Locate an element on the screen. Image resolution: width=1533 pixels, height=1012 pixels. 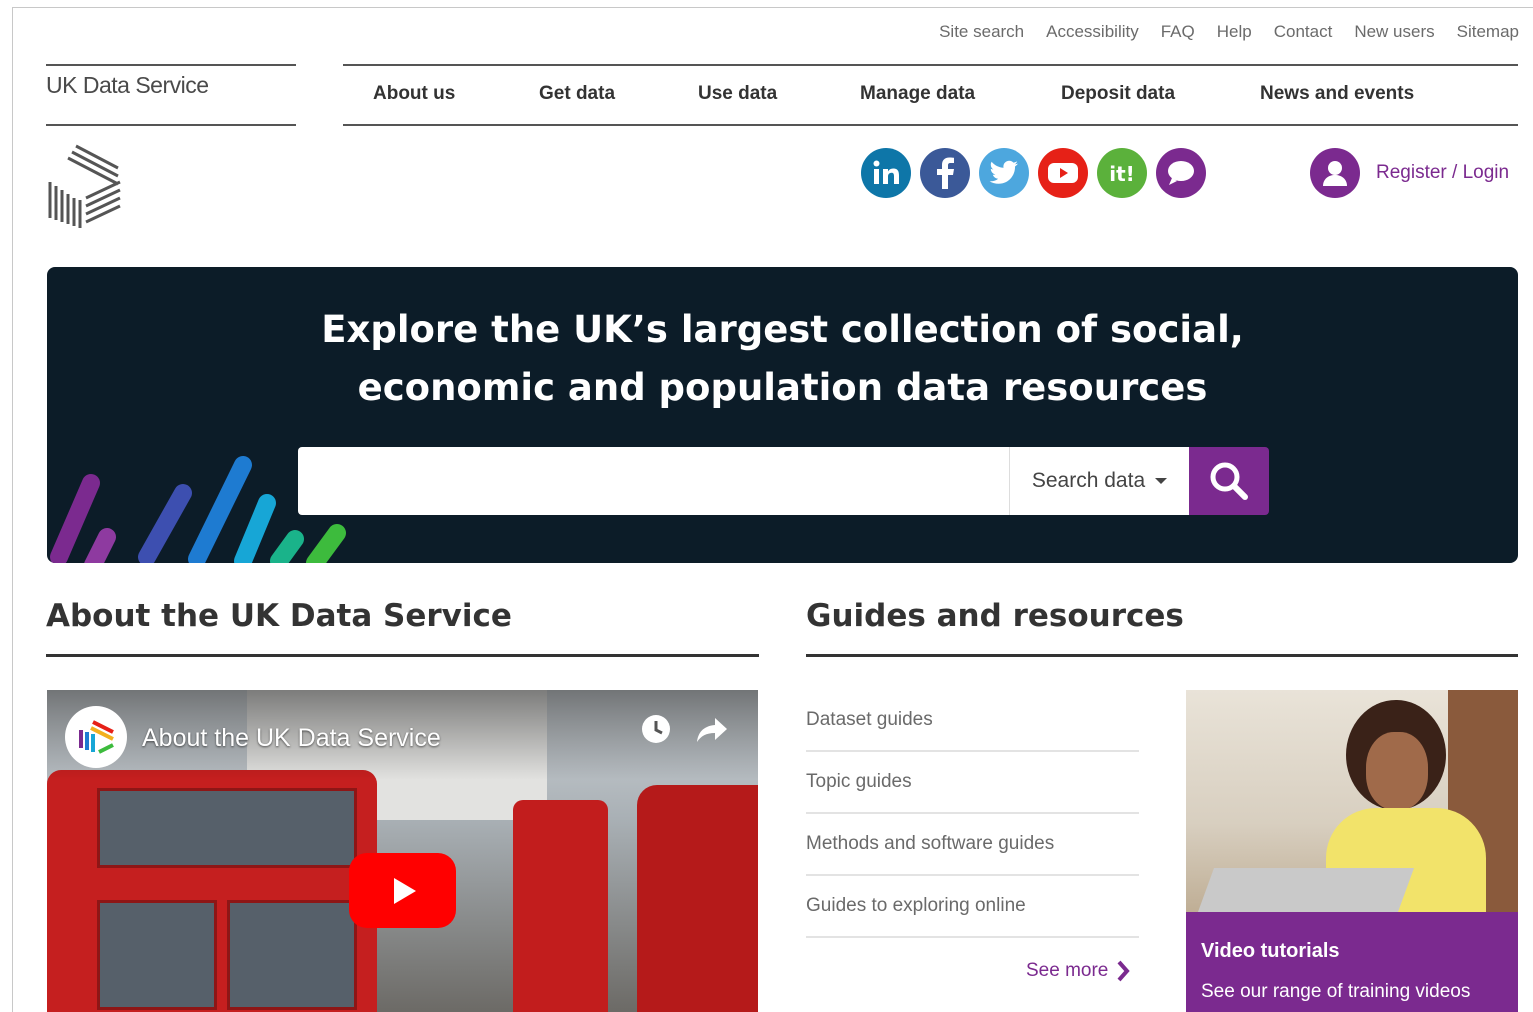
about-section-title: About the UK Data Service is located at coordinates (279, 616).